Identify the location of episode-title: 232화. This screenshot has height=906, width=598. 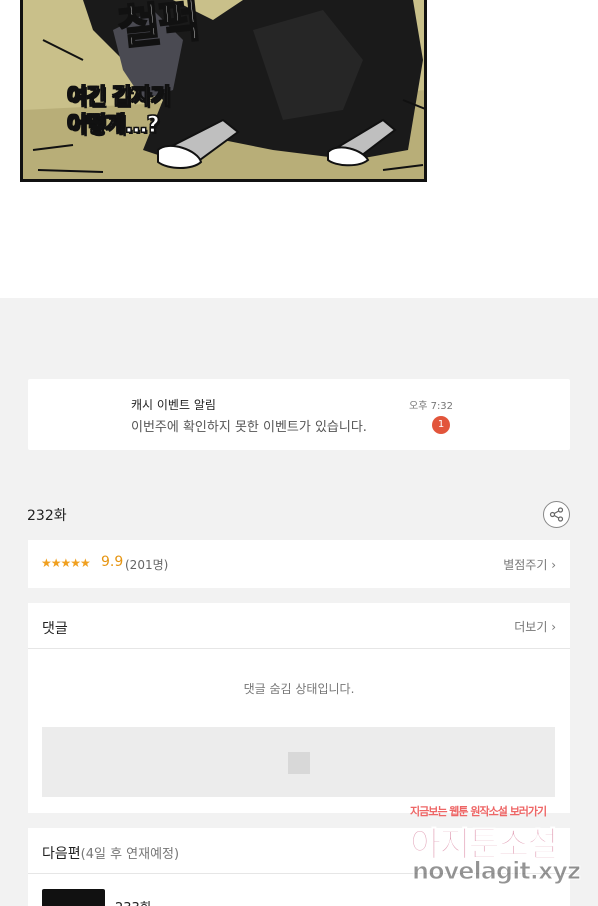
(47, 516).